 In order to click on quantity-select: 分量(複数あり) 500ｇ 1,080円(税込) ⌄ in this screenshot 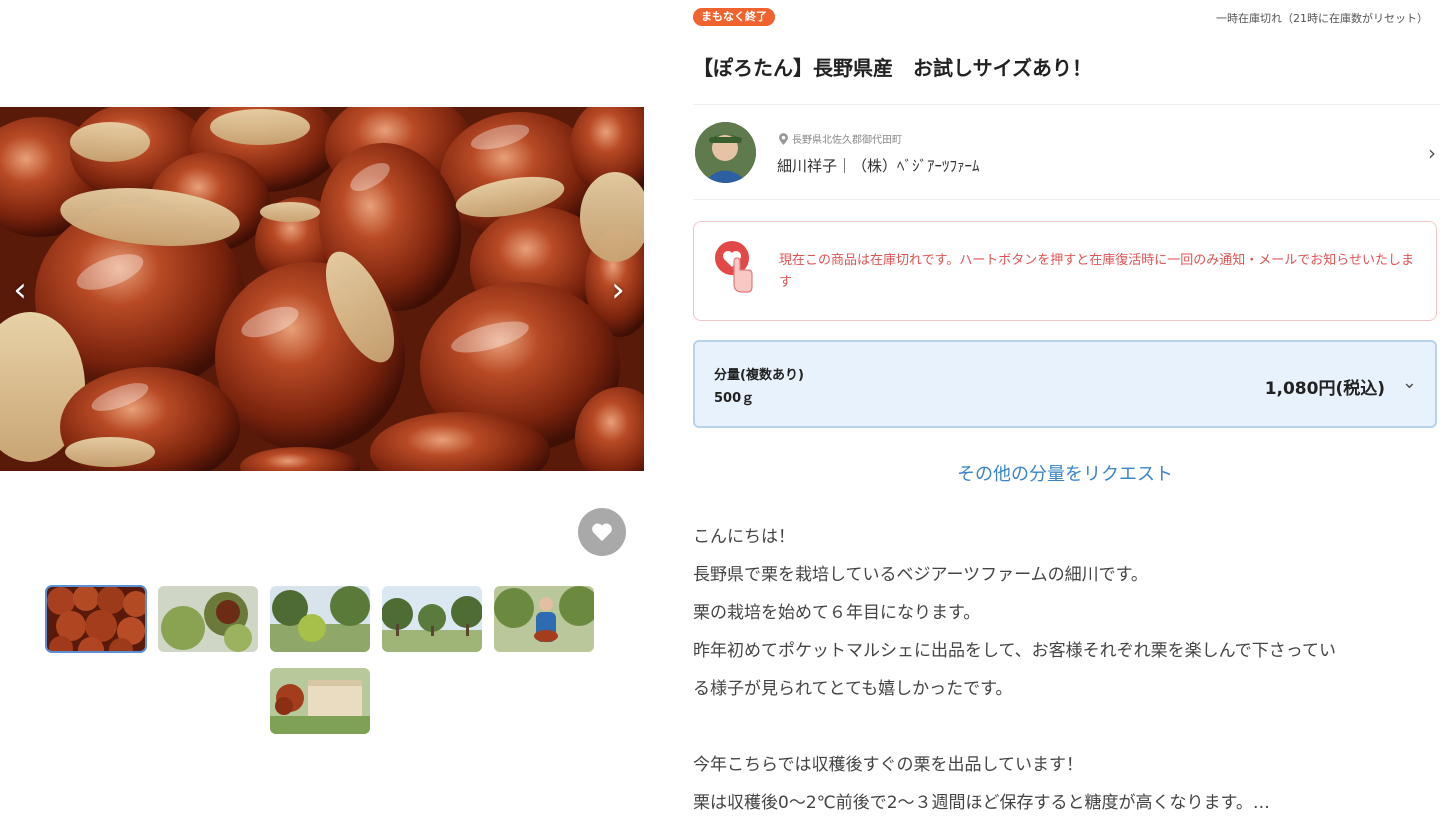, I will do `click(1065, 384)`.